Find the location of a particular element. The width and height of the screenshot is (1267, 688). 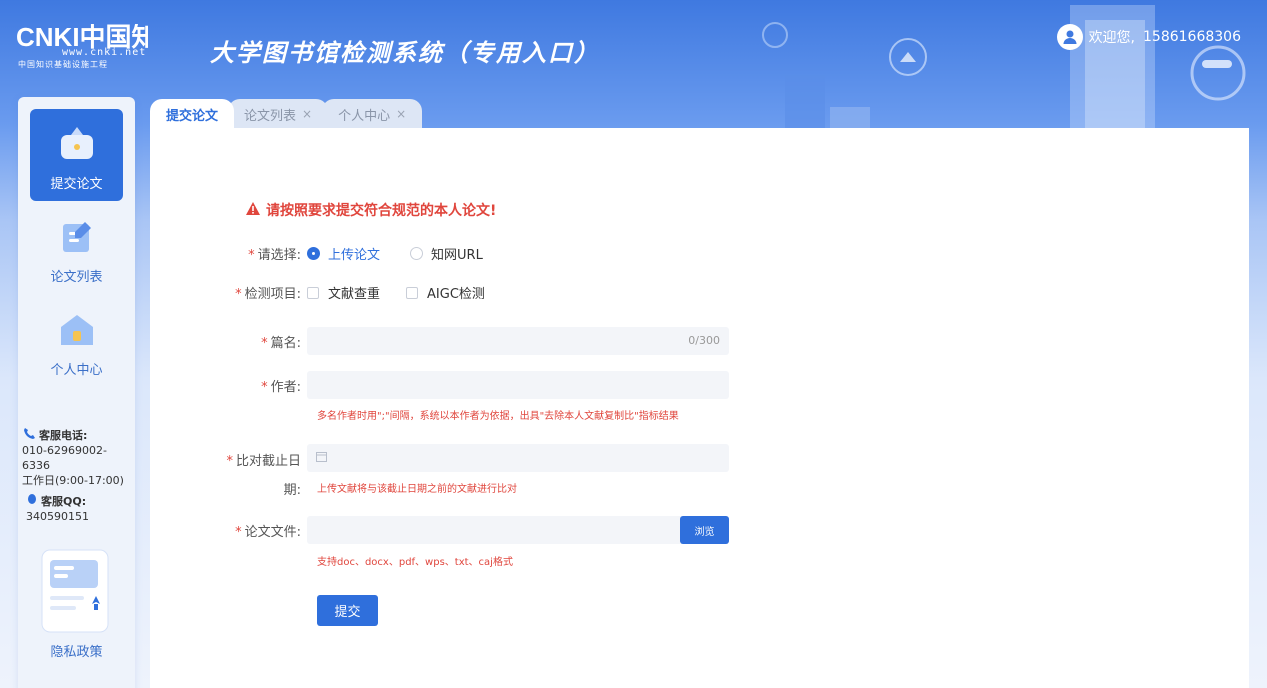

user-avatar-icon is located at coordinates (1069, 37).